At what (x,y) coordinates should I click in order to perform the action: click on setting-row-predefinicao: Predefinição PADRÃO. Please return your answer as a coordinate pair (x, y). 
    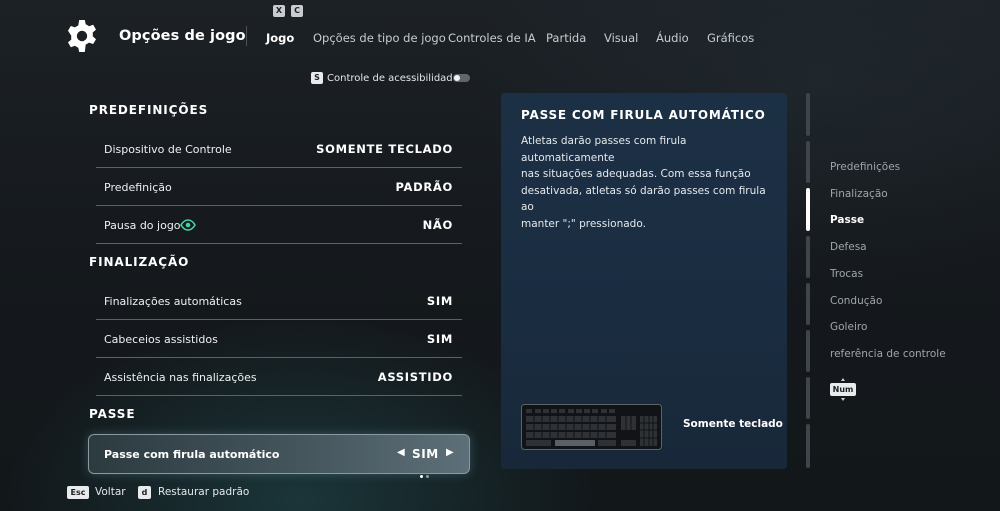
    Looking at the image, I should click on (279, 187).